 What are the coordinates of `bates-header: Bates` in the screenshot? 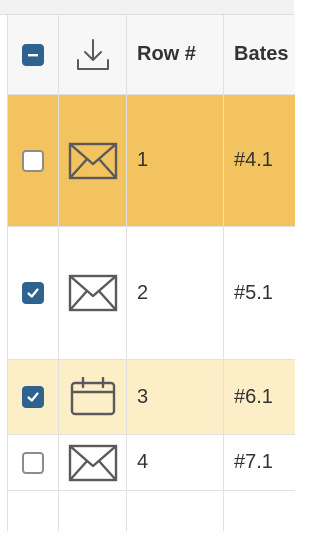 It's located at (259, 54).